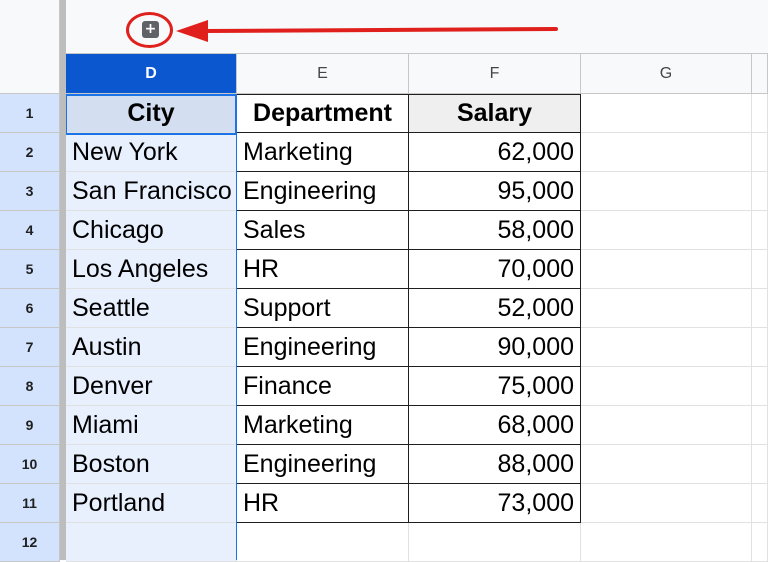 The width and height of the screenshot is (768, 562). Describe the element at coordinates (151, 386) in the screenshot. I see `cell-city: Denver` at that location.